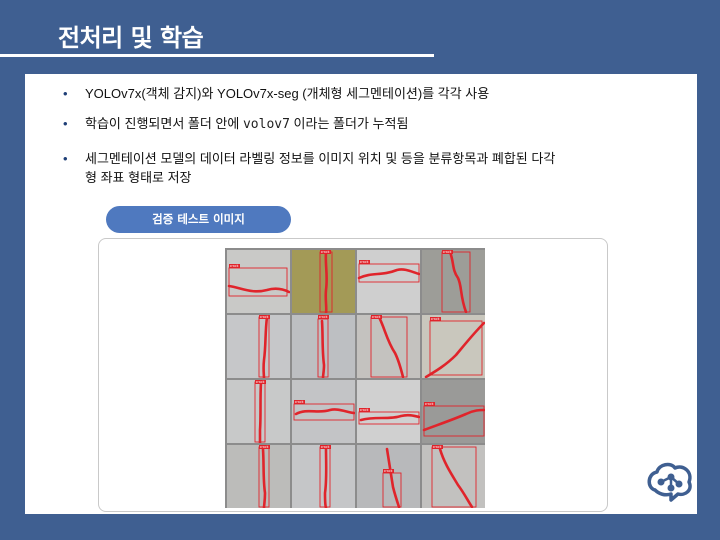  I want to click on brain-network-logo-icon, so click(670, 483).